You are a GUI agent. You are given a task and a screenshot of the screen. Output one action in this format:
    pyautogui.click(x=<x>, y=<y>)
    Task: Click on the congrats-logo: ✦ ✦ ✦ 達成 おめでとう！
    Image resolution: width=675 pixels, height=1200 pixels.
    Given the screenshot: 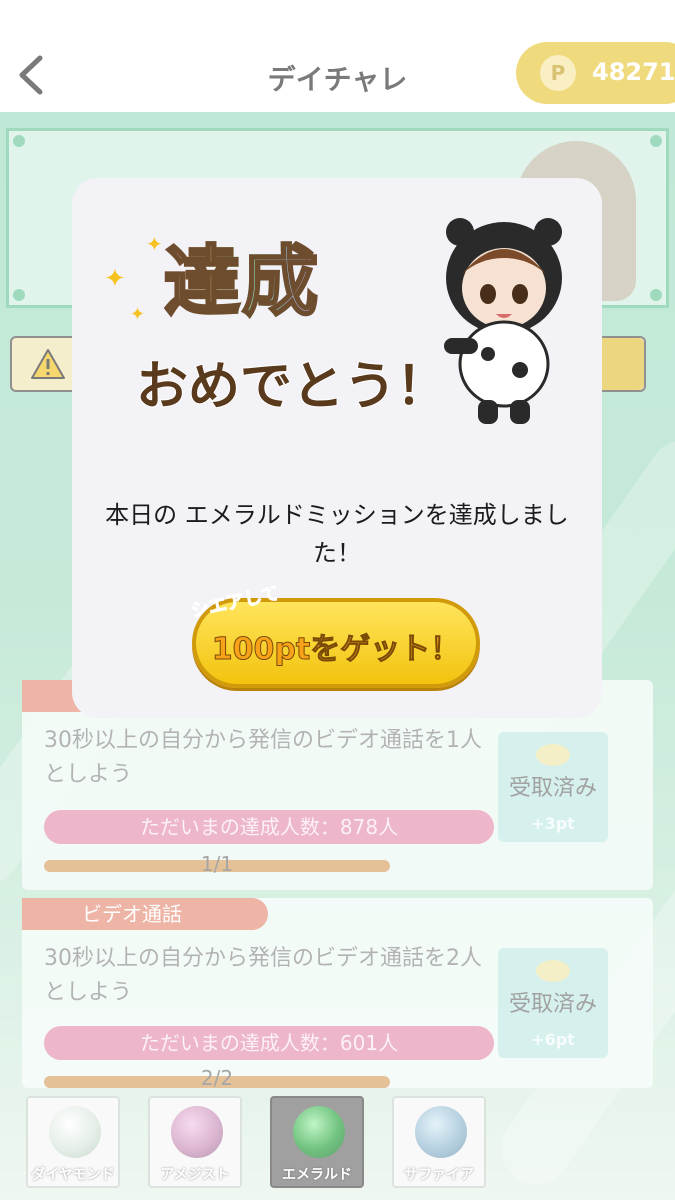 What is the action you would take?
    pyautogui.click(x=335, y=319)
    